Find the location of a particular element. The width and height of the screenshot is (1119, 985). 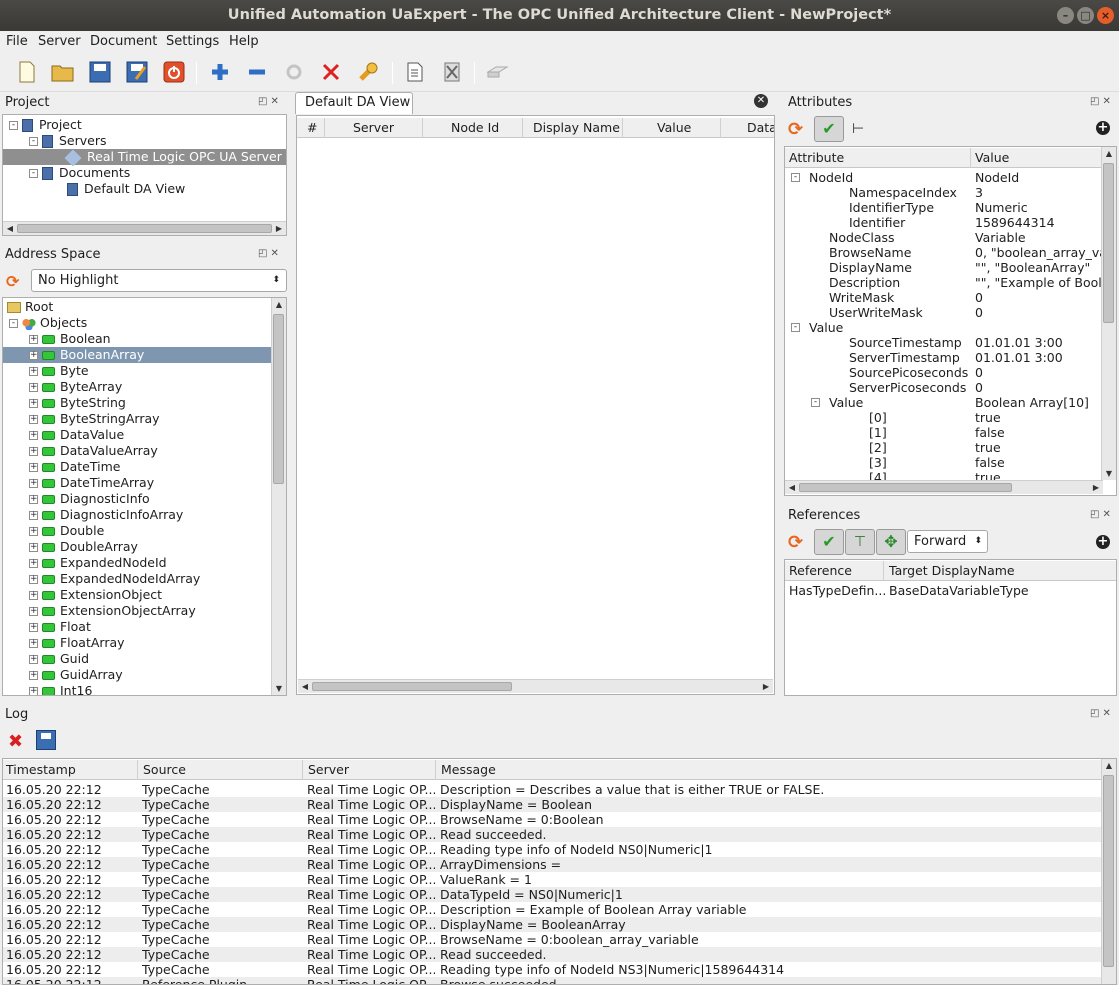

address-space-item: + Byte is located at coordinates (137, 371).